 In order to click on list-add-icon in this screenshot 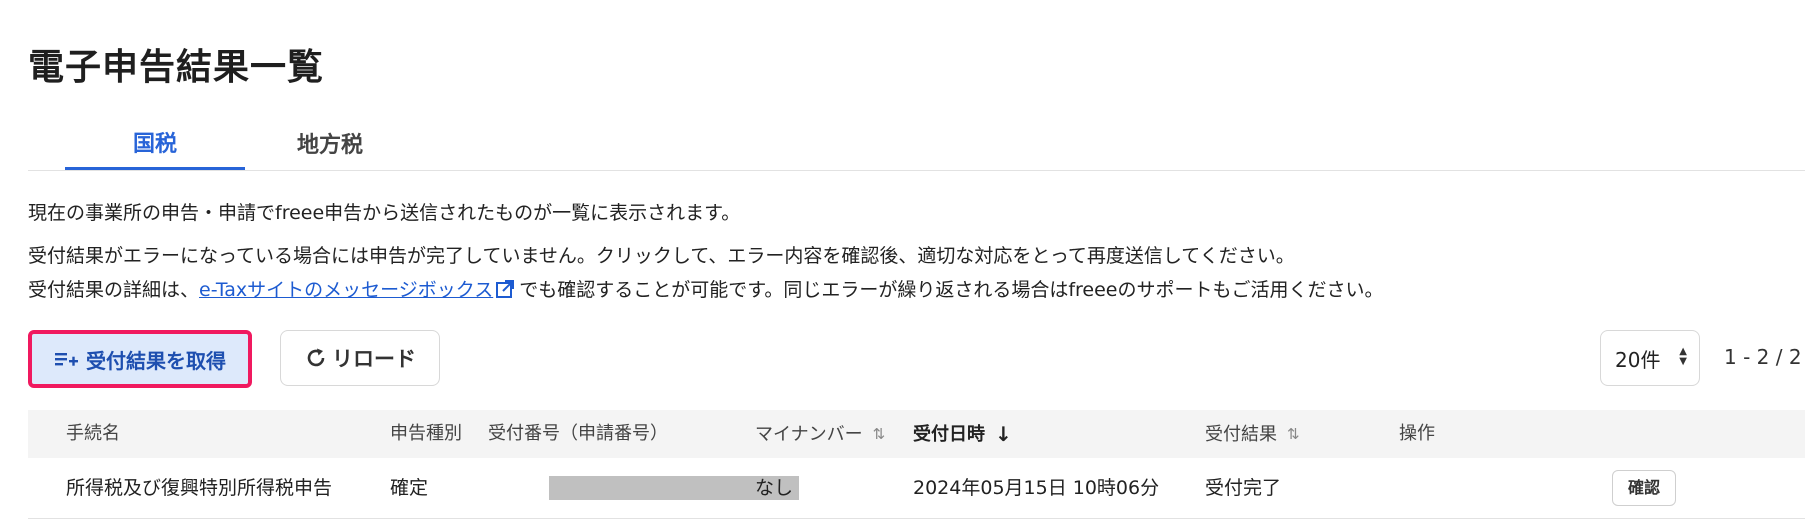, I will do `click(66, 359)`.